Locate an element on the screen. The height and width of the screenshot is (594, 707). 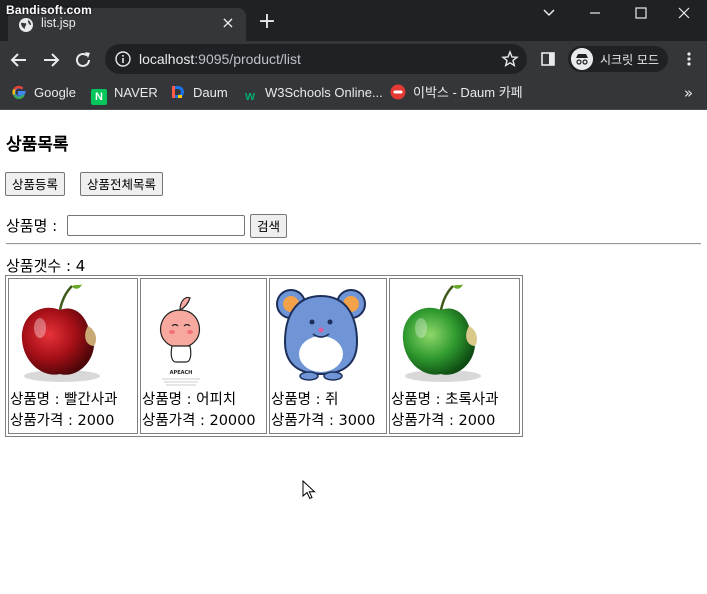
bookmark-daum-cafe: 이박스 - Daum 카페 is located at coordinates (456, 94).